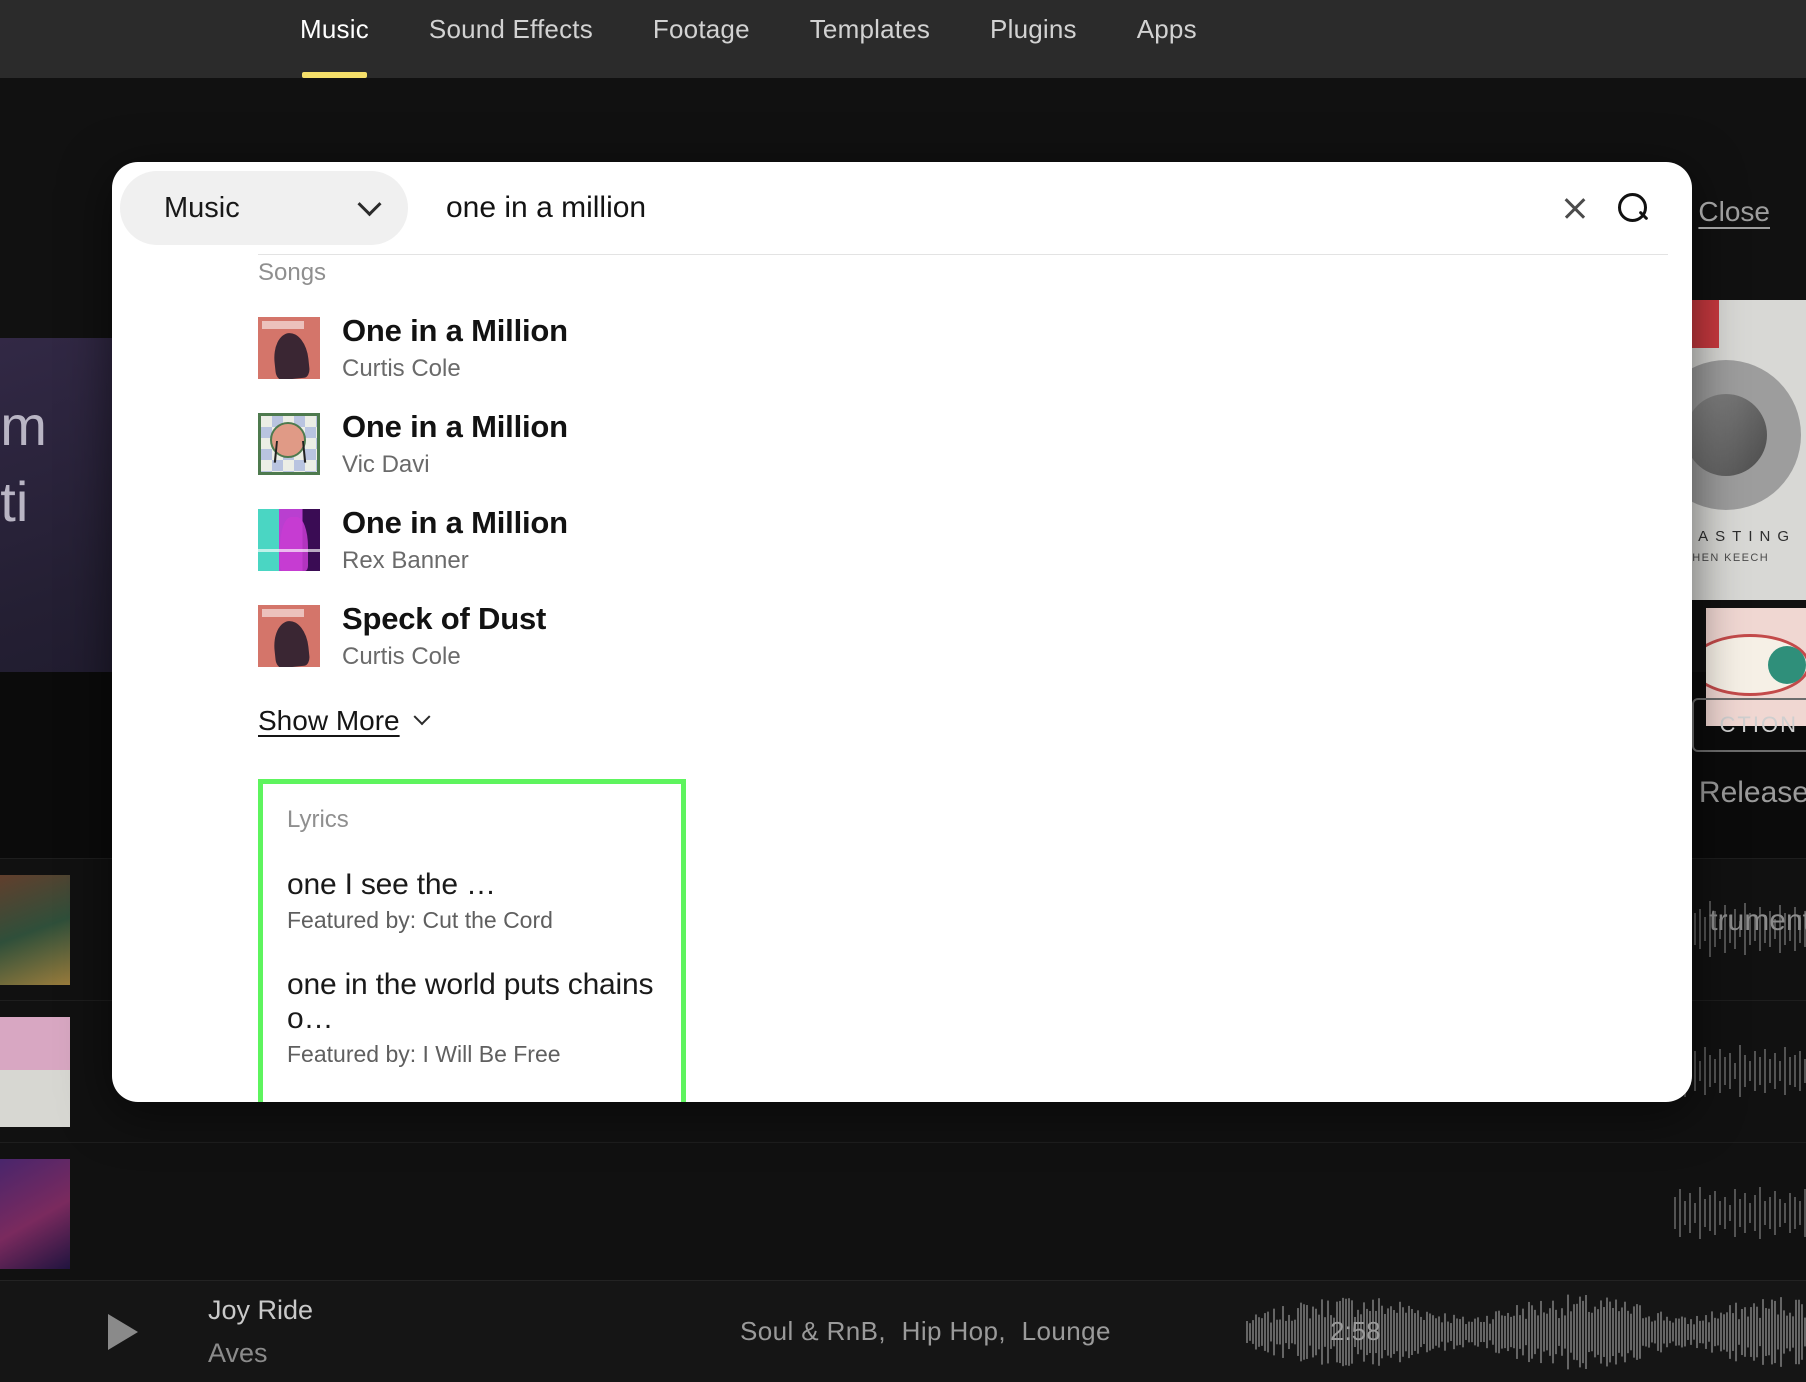  I want to click on lyrics-section-label: Lyrics, so click(318, 819).